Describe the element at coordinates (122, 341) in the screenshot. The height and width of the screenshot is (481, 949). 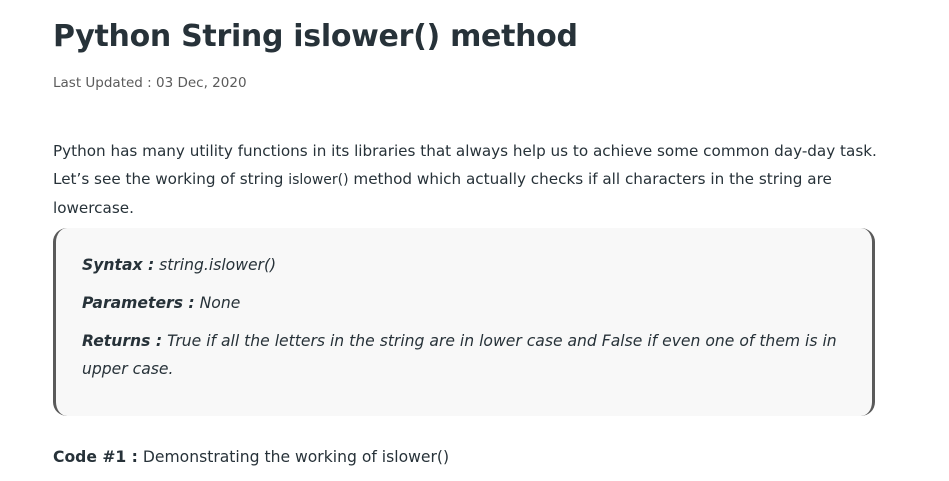
I see `returns-label: Returns :` at that location.